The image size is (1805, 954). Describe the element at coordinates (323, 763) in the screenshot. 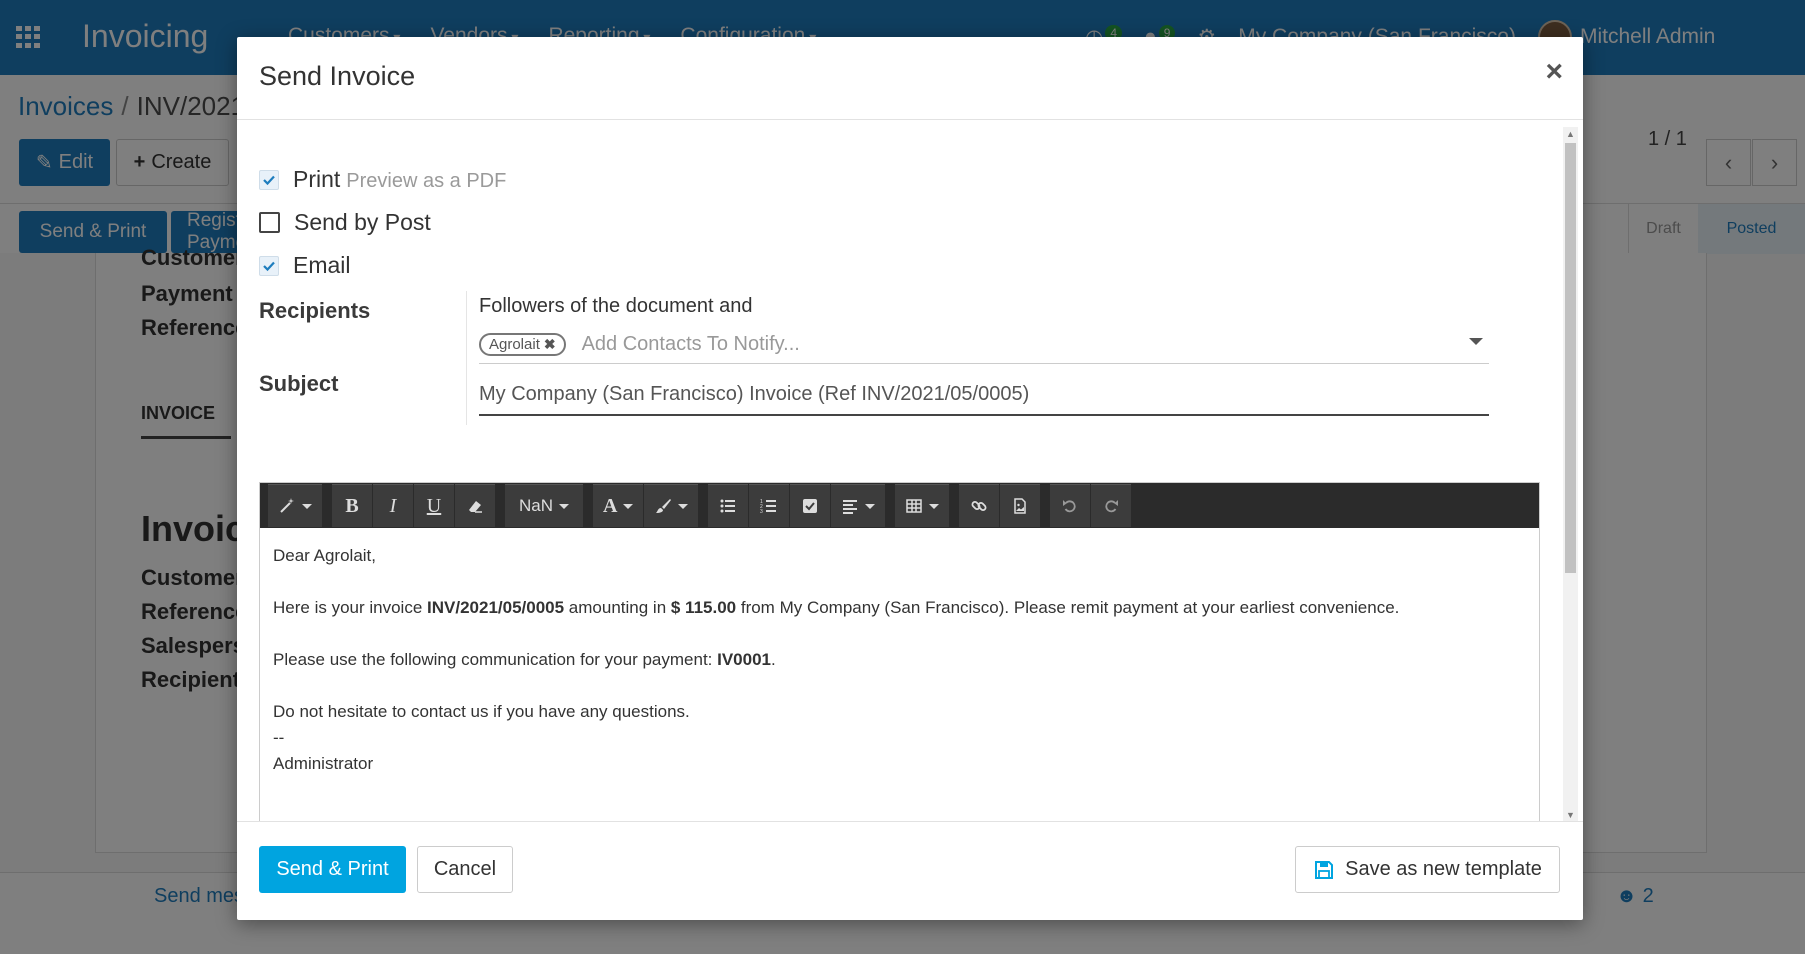

I see `signature: Administrator` at that location.